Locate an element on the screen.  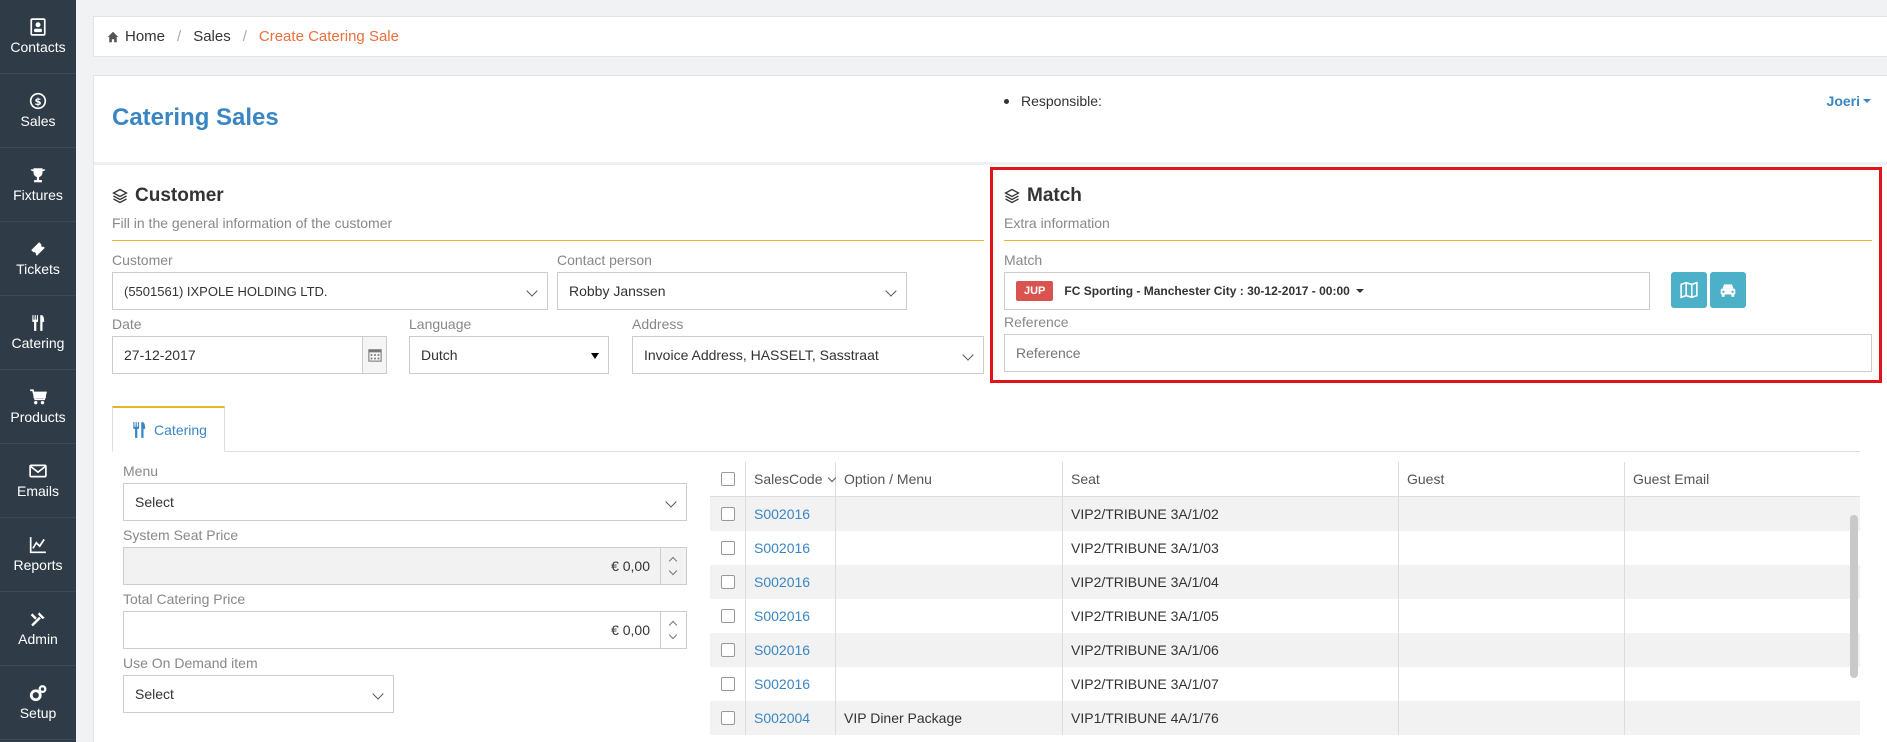
total-catering-price-label: Total Catering Price is located at coordinates (184, 599).